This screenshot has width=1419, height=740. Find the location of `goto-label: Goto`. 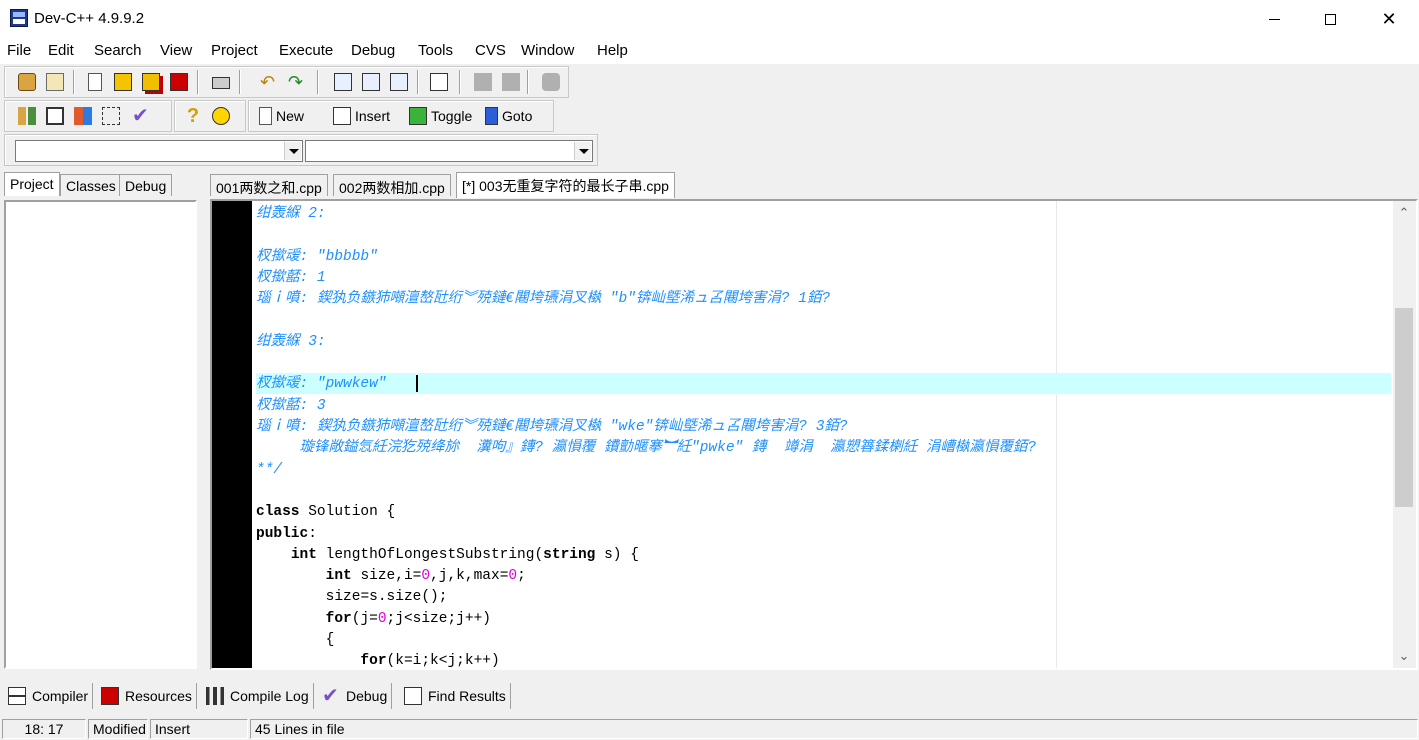

goto-label: Goto is located at coordinates (517, 116).